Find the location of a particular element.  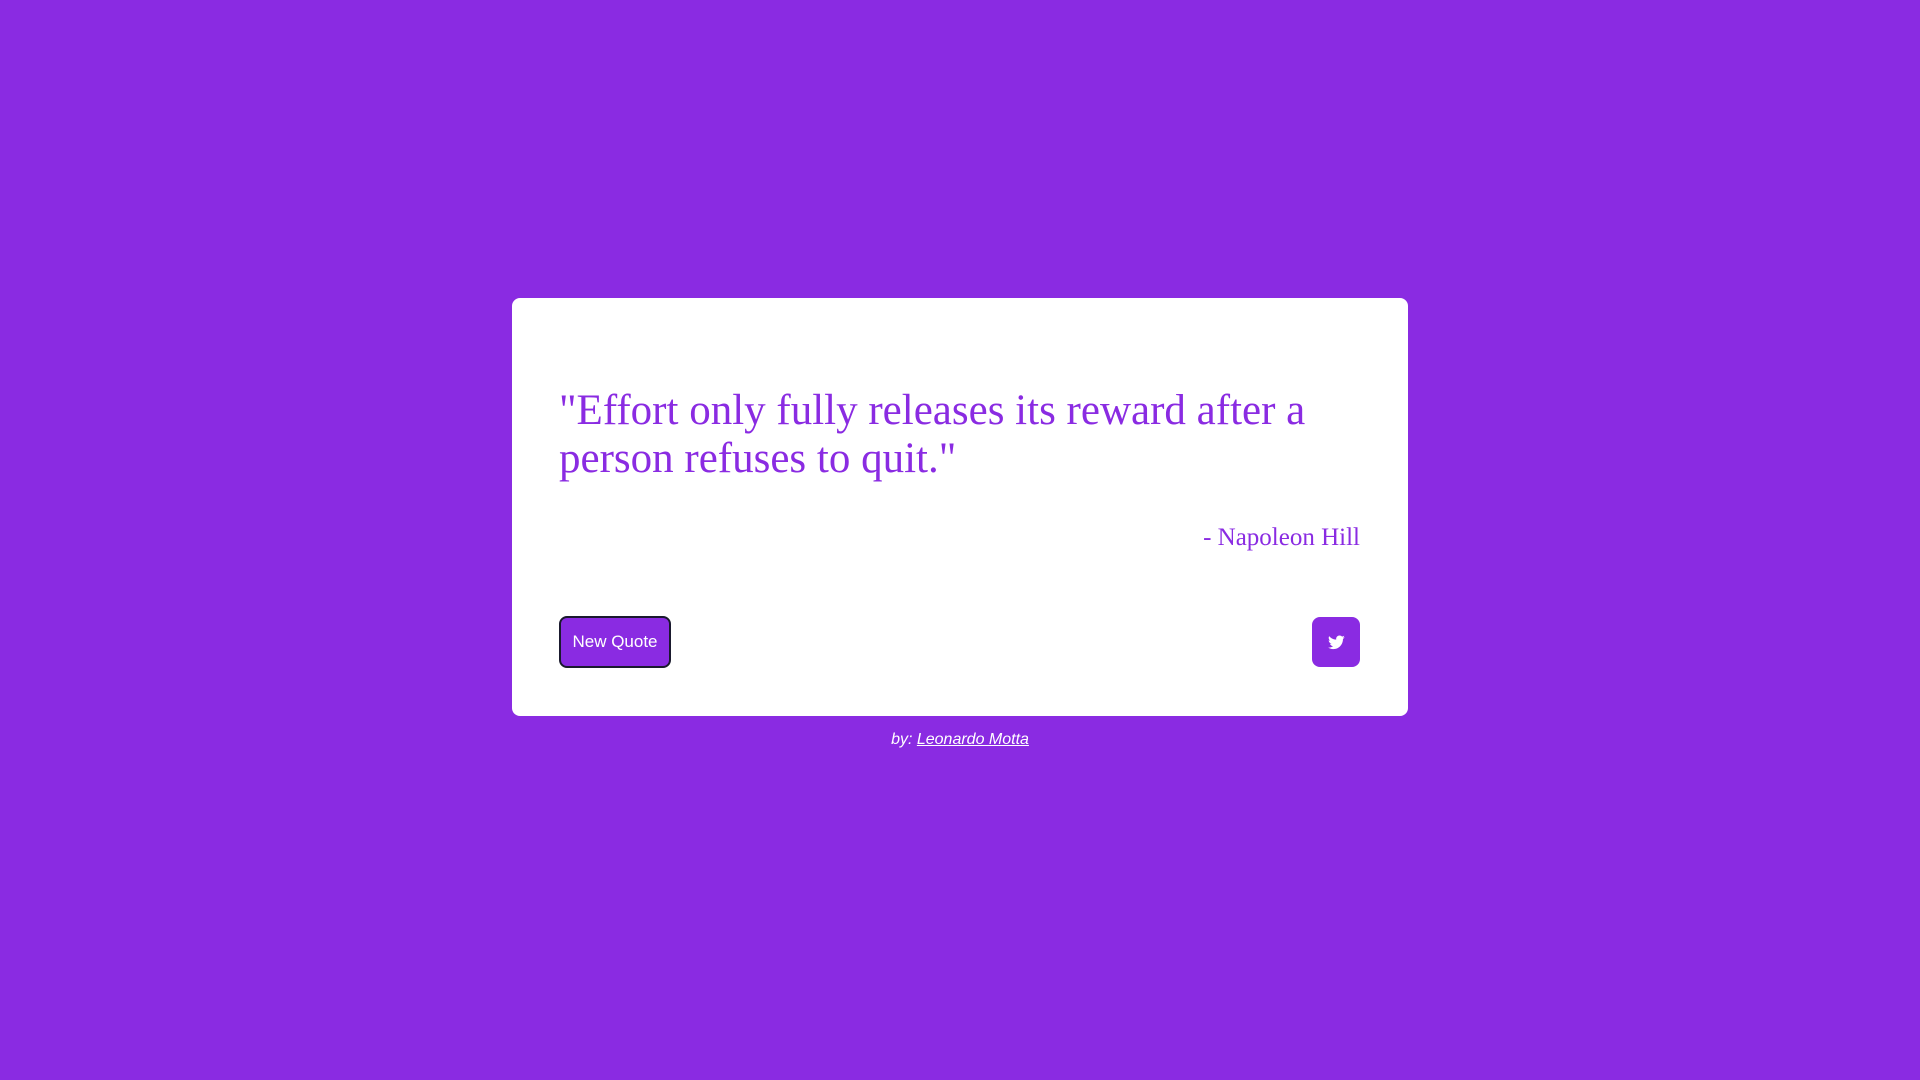

tweet-quote-button is located at coordinates (1336, 642).